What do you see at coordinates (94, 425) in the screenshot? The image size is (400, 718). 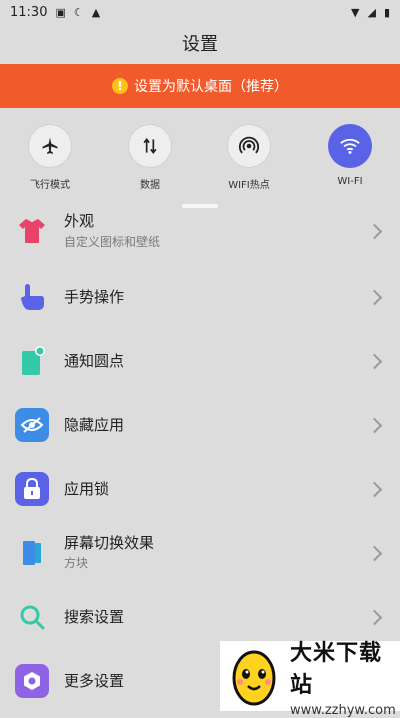 I see `menu-item-title: 隐藏应用` at bounding box center [94, 425].